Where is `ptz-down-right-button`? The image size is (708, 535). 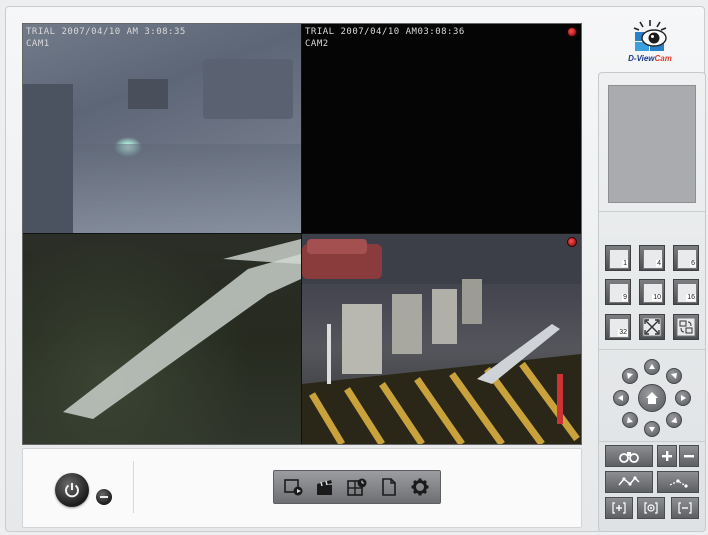 ptz-down-right-button is located at coordinates (674, 420).